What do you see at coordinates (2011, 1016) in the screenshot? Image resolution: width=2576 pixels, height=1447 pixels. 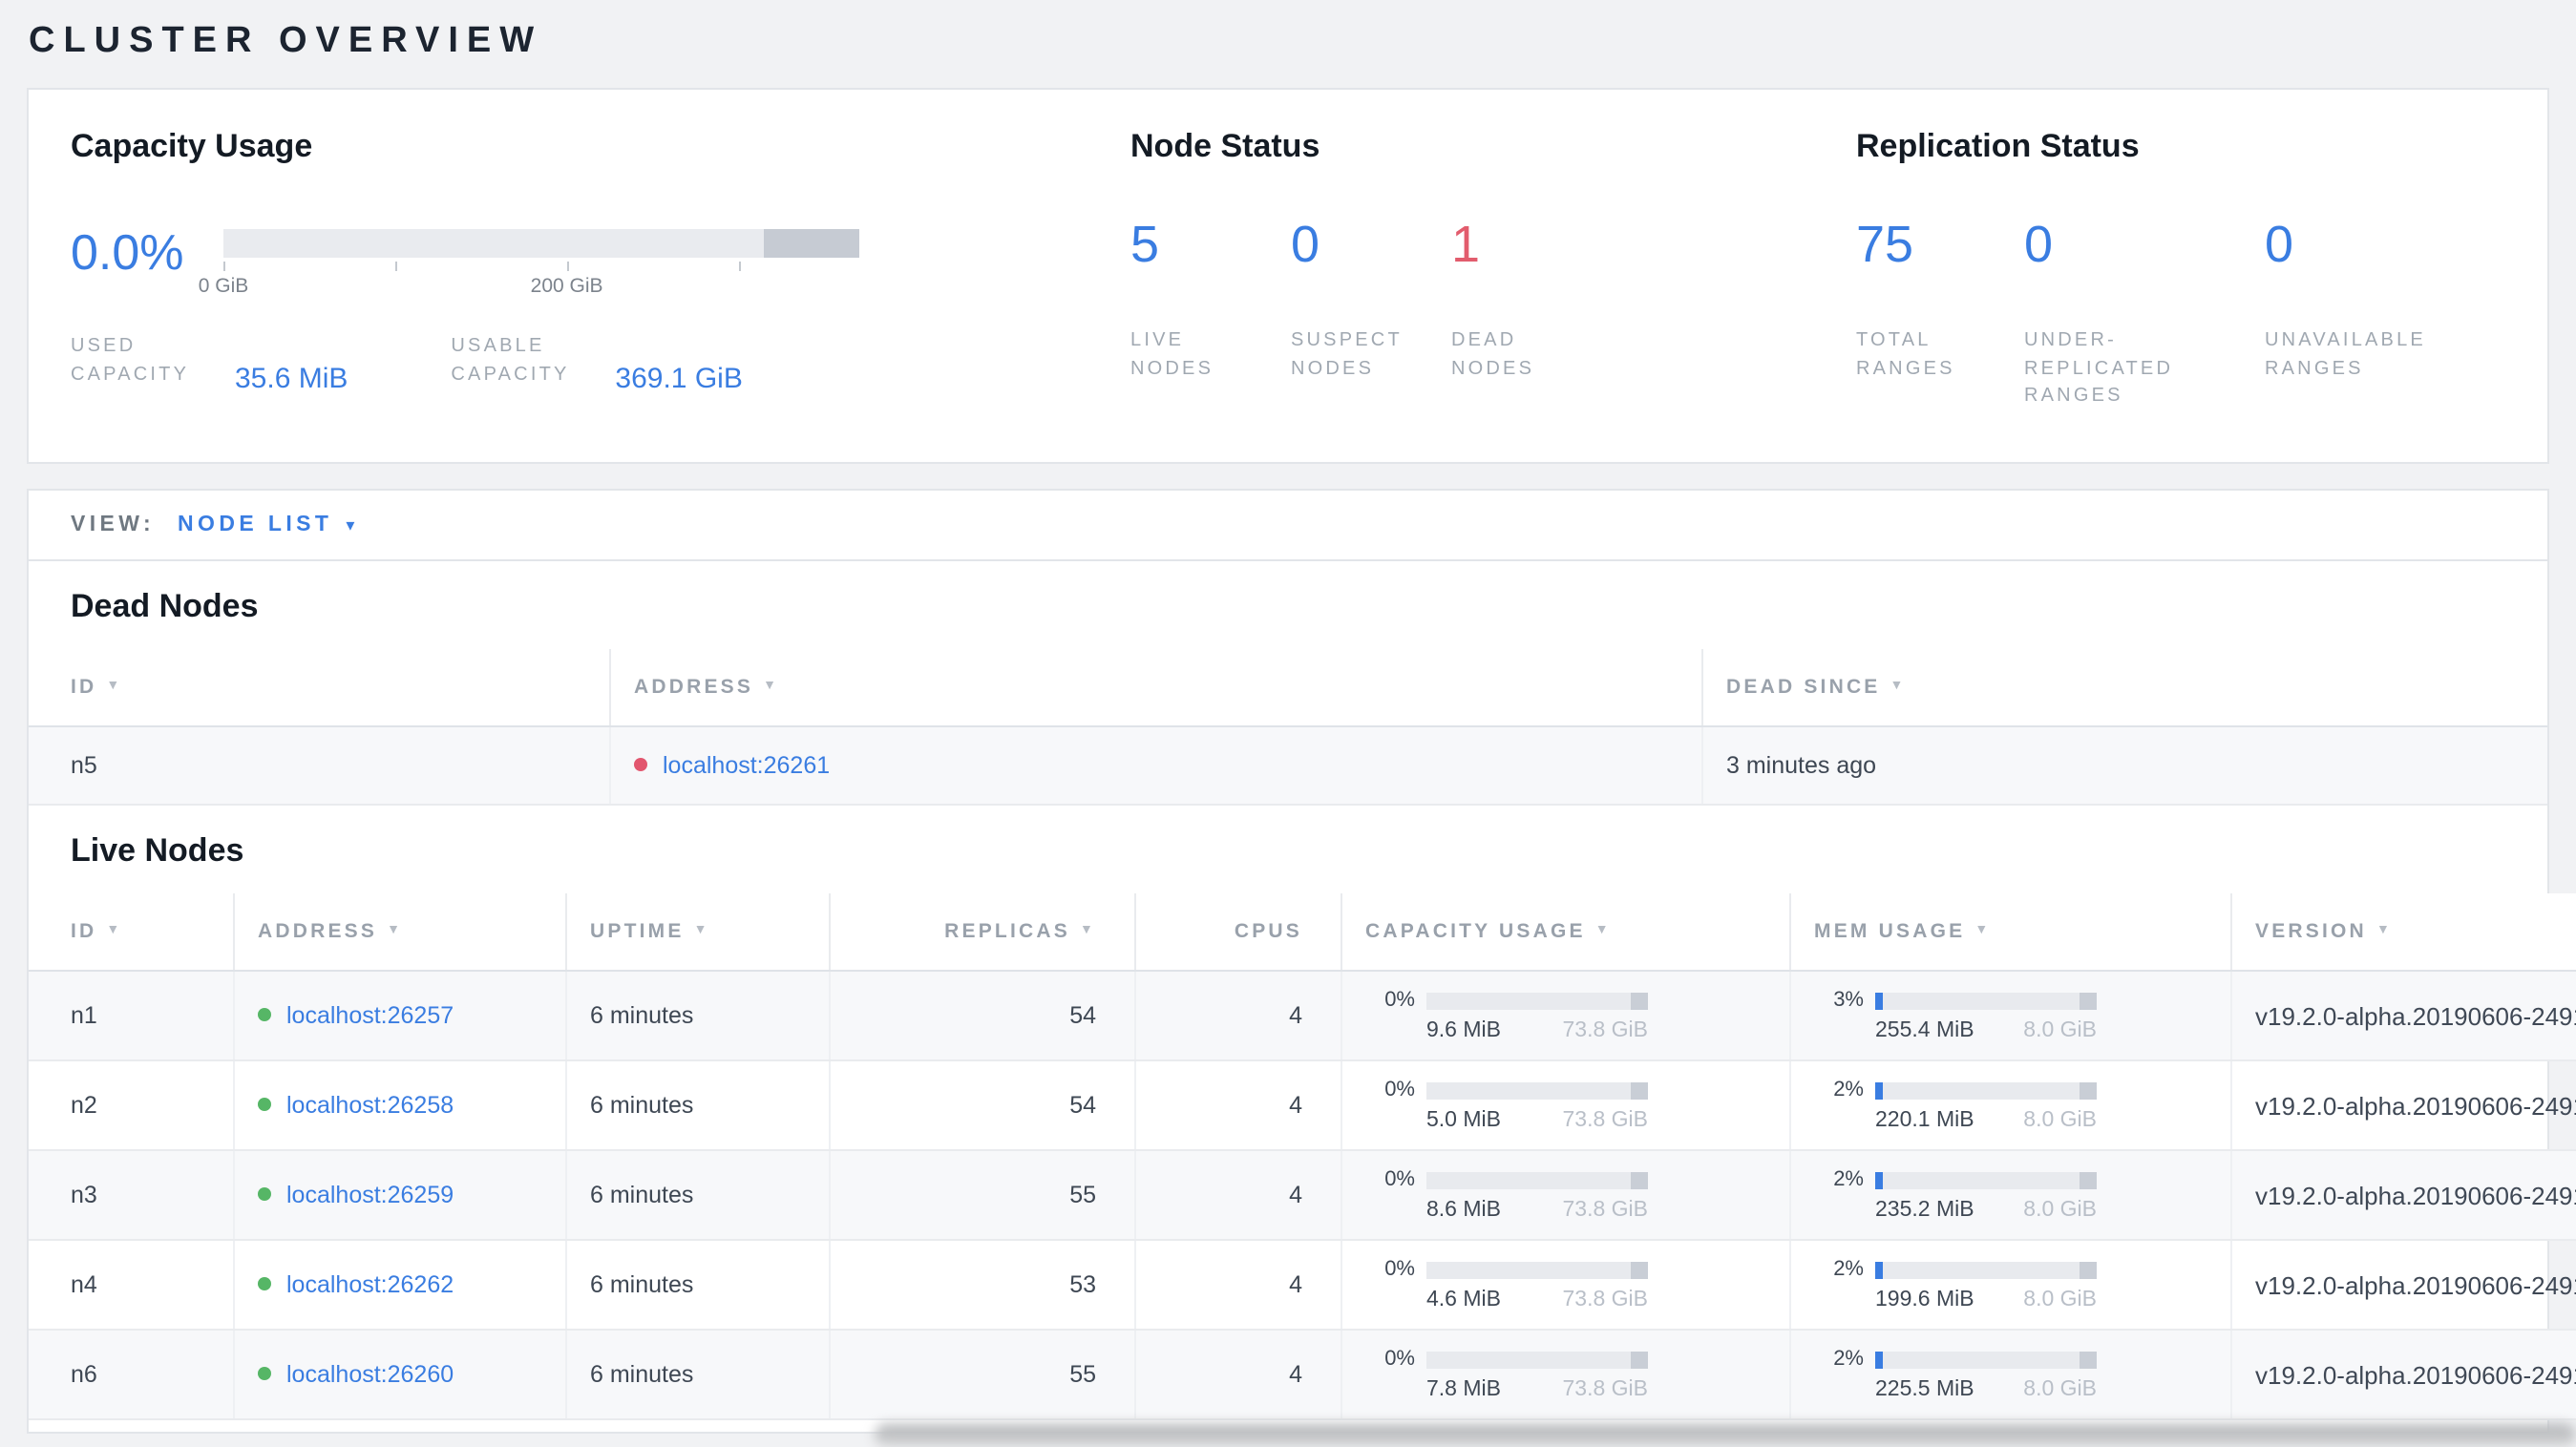 I see `mem-usage-cell: 3% 255.4 MiB 8.0 GiB` at bounding box center [2011, 1016].